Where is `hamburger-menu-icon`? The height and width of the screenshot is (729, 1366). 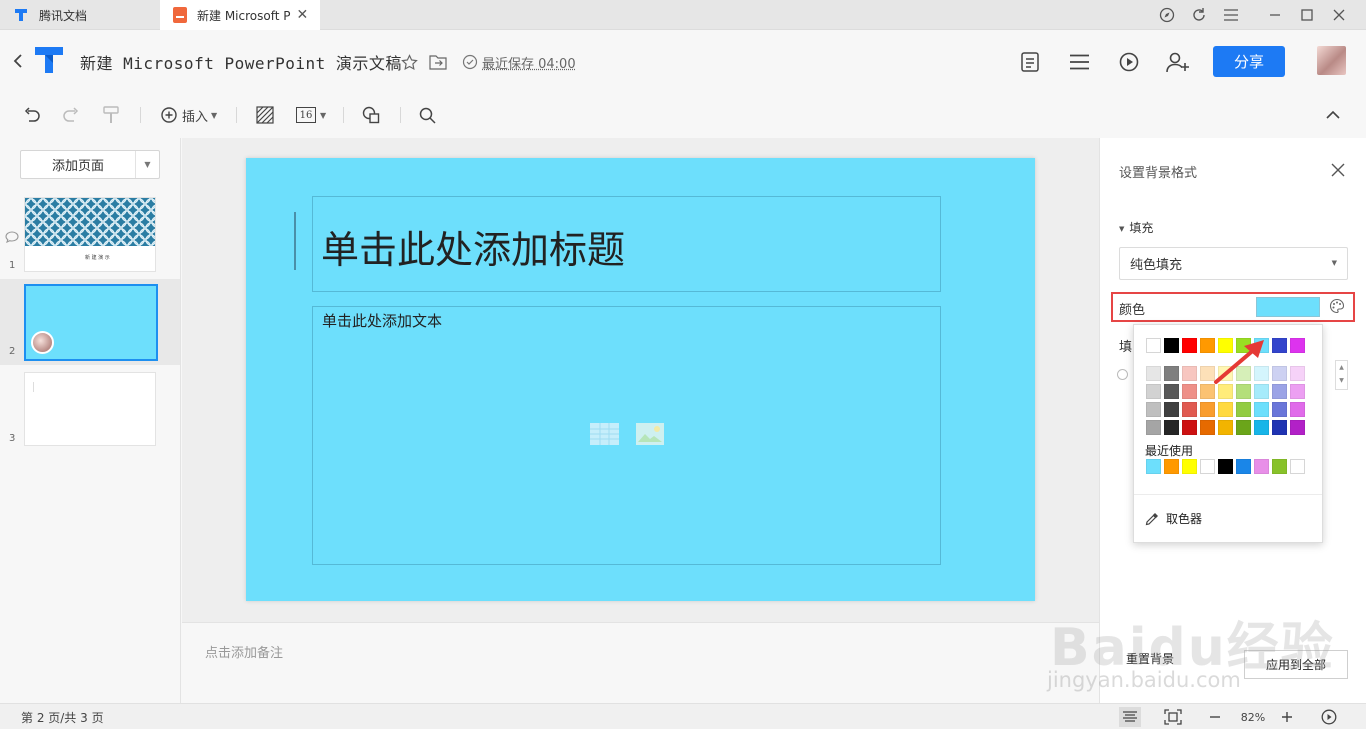
hamburger-menu-icon is located at coordinates (1079, 62).